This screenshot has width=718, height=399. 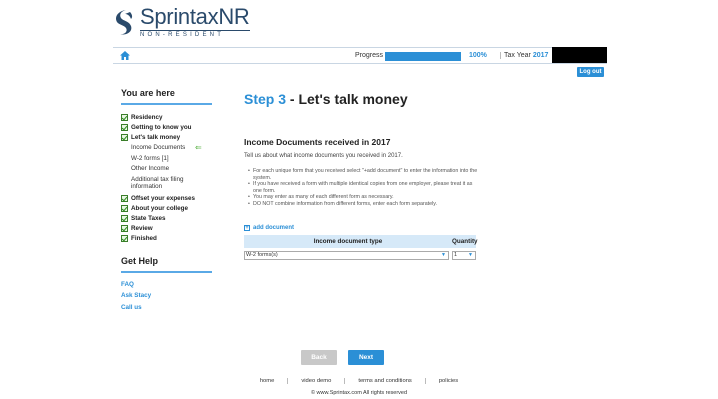 I want to click on page-title: Step 3 - Let's talk money, so click(x=326, y=99).